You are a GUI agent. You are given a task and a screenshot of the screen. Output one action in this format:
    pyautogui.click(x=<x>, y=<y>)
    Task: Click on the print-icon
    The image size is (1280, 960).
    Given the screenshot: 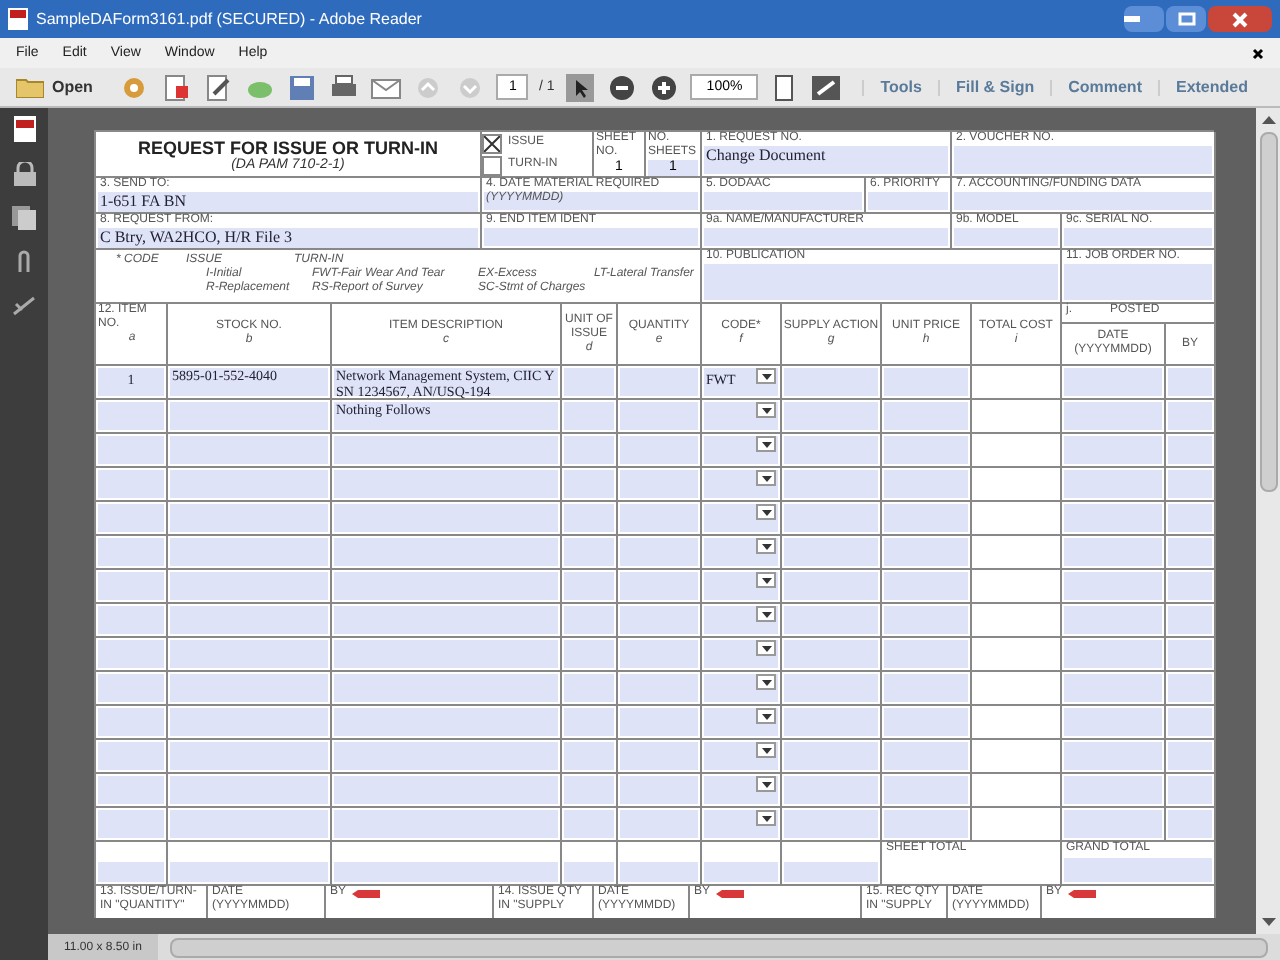 What is the action you would take?
    pyautogui.click(x=344, y=87)
    